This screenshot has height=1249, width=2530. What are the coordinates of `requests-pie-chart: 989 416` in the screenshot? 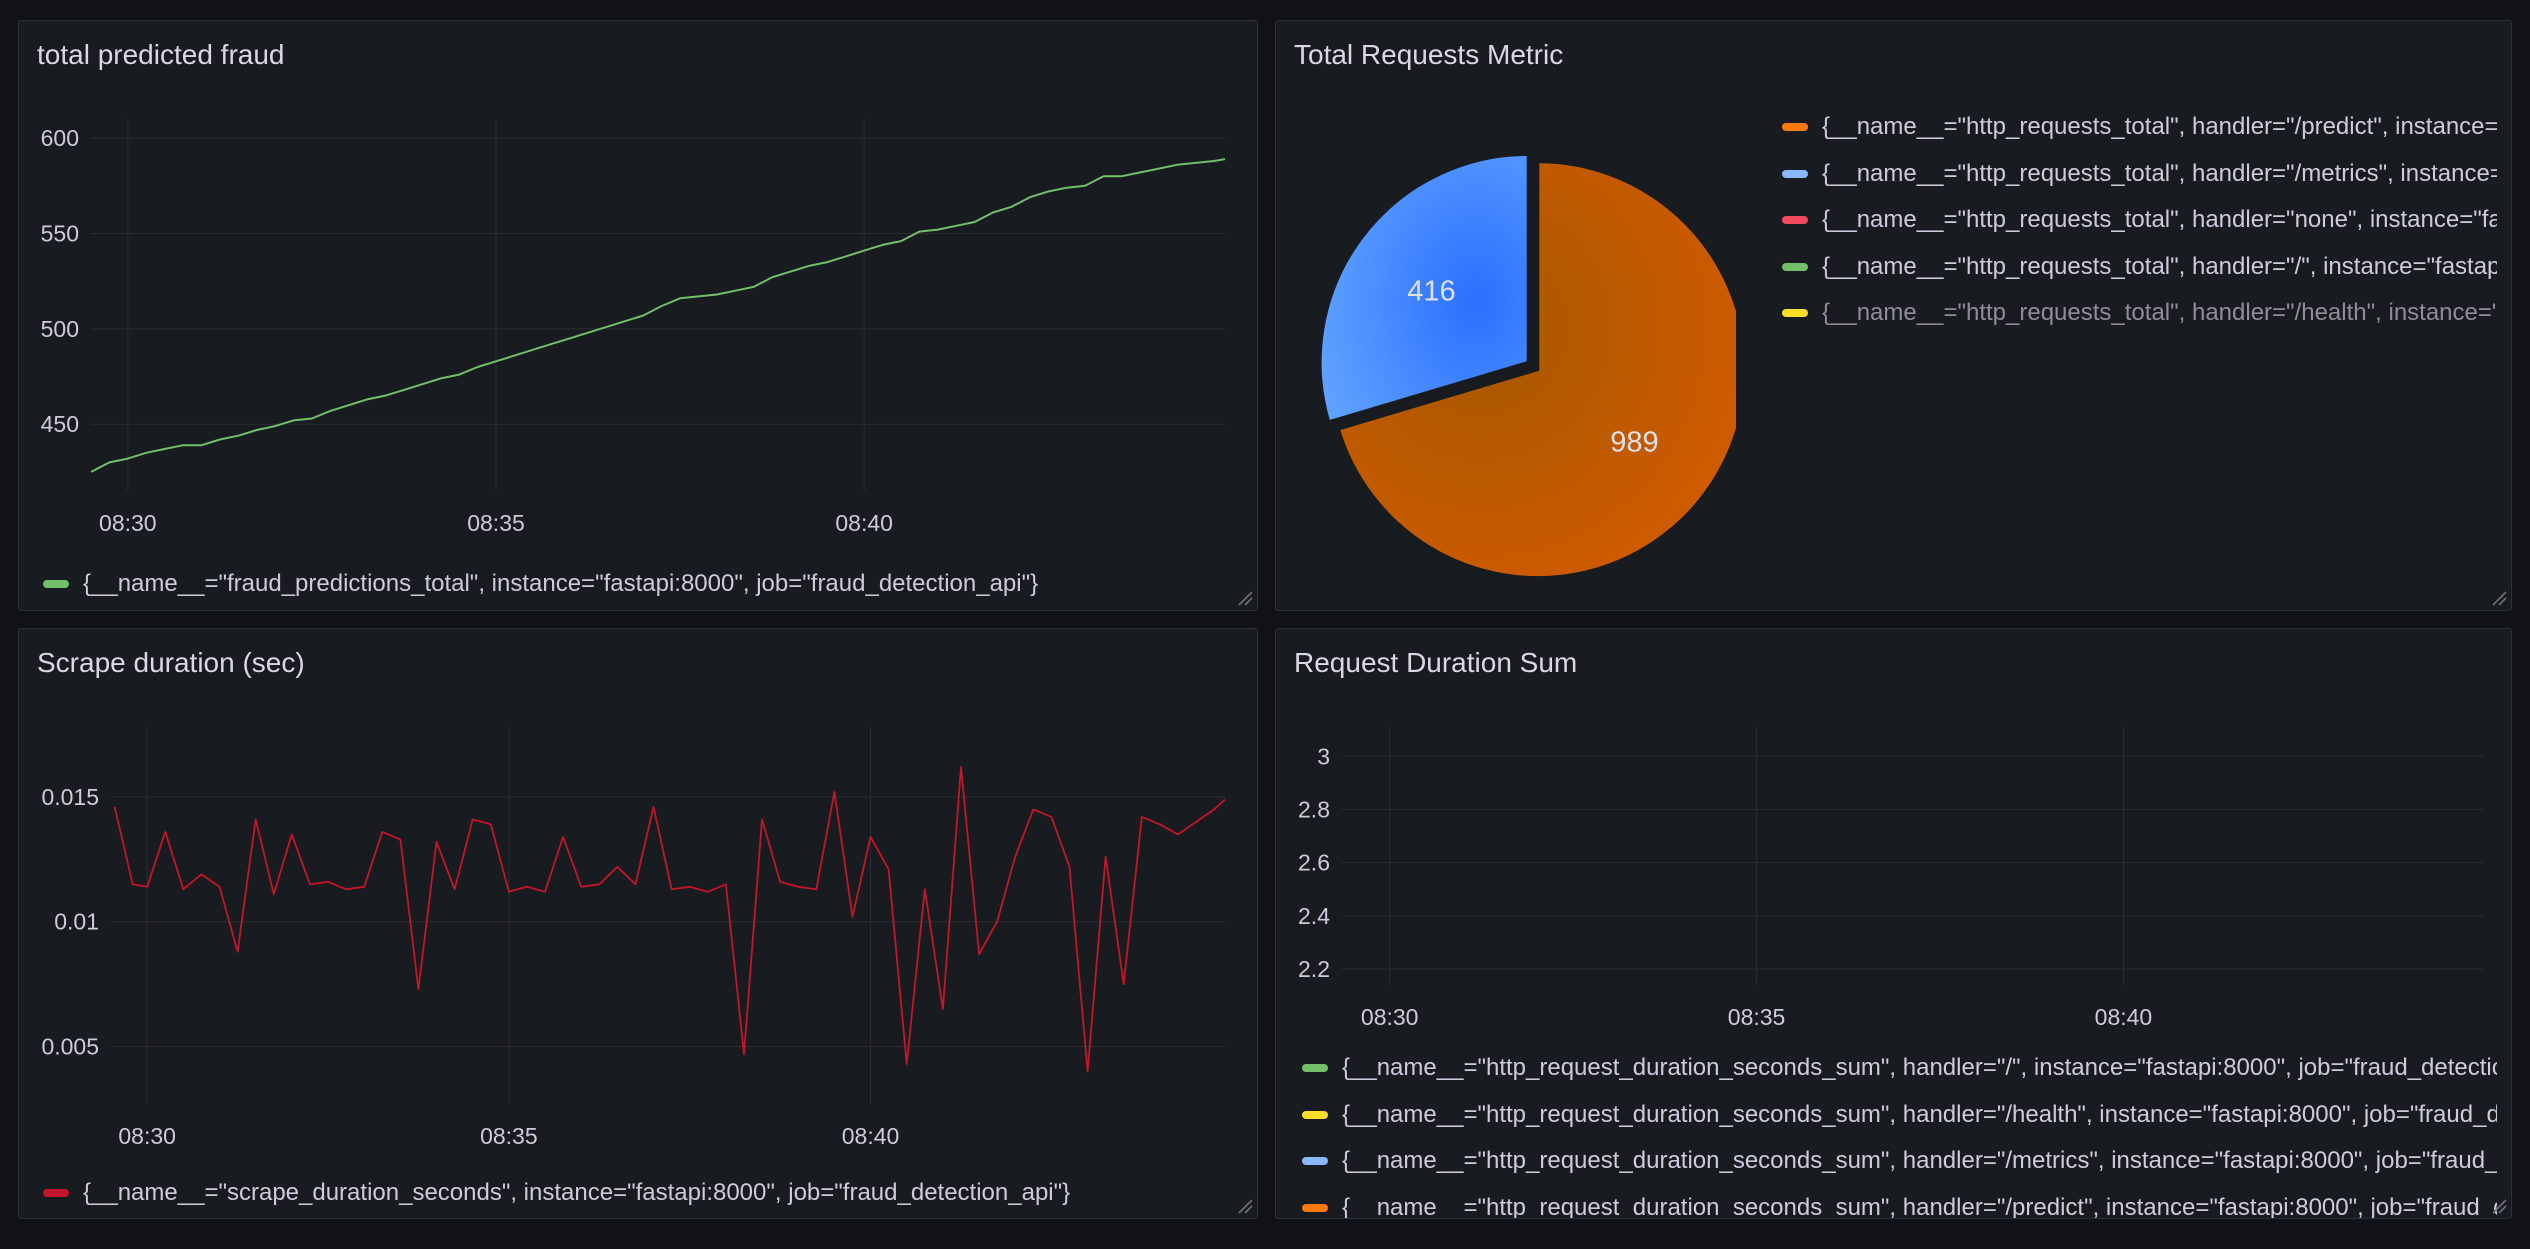 It's located at (1527, 366).